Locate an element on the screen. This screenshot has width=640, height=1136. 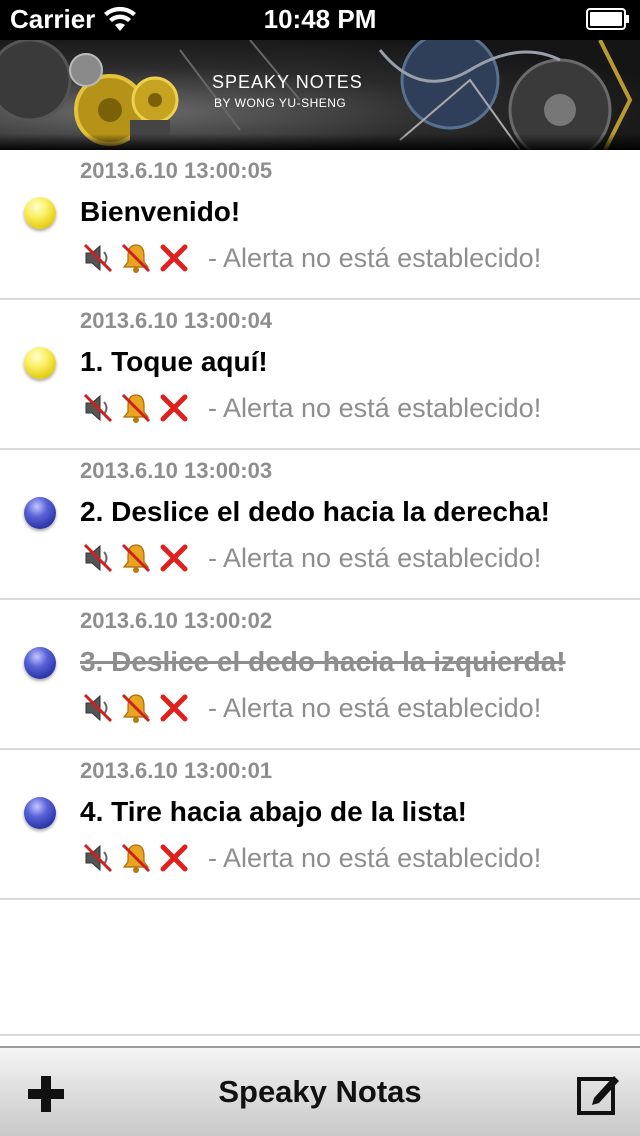
note-timestamp: 2013.6.10 13:00:05 is located at coordinates (176, 170).